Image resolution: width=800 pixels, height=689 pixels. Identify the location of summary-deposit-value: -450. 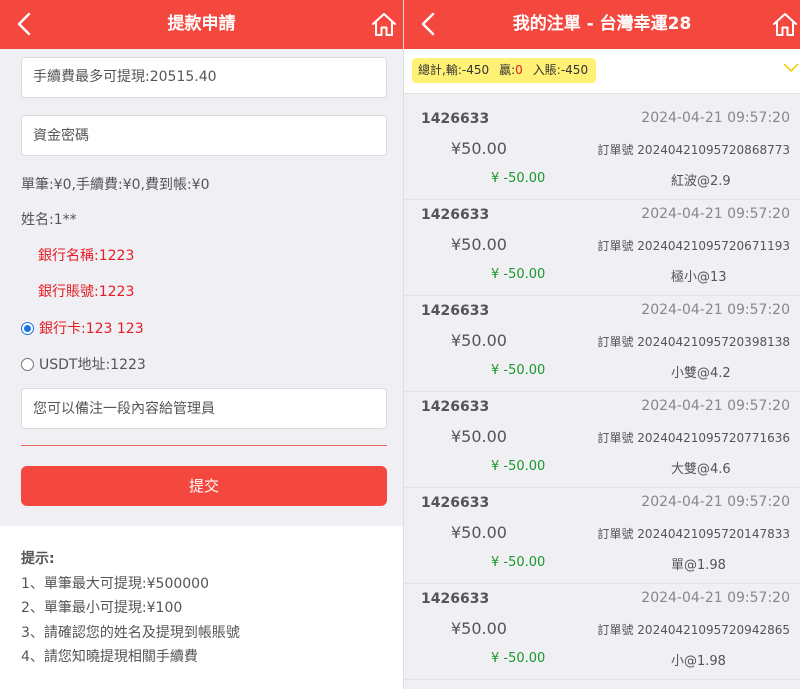
(574, 70).